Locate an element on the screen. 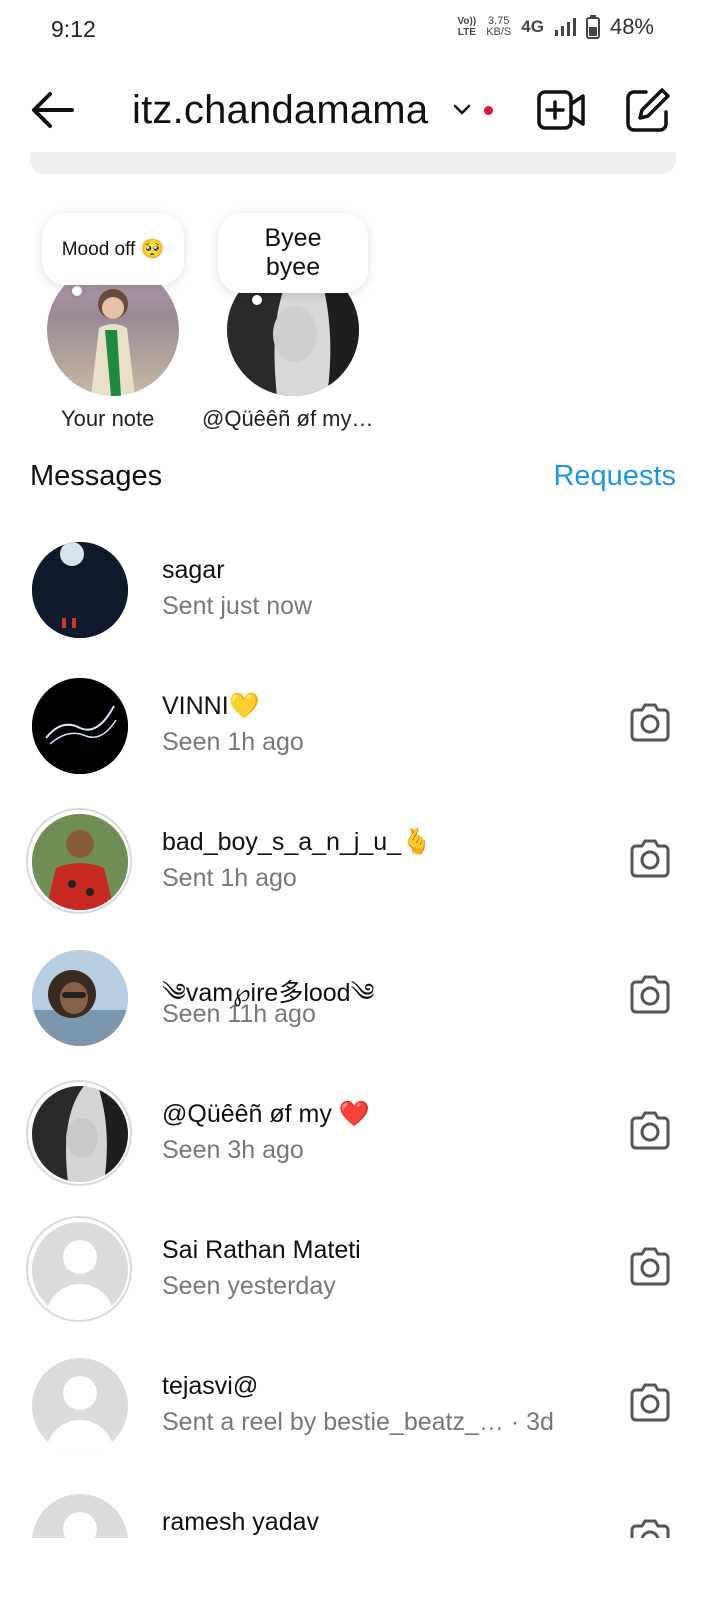  unread-dot is located at coordinates (488, 110).